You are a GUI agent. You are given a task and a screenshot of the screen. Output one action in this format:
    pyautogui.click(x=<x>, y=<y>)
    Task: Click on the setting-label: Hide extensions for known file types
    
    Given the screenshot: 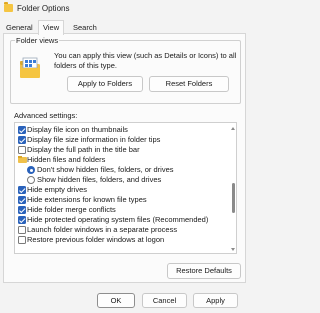 What is the action you would take?
    pyautogui.click(x=87, y=199)
    